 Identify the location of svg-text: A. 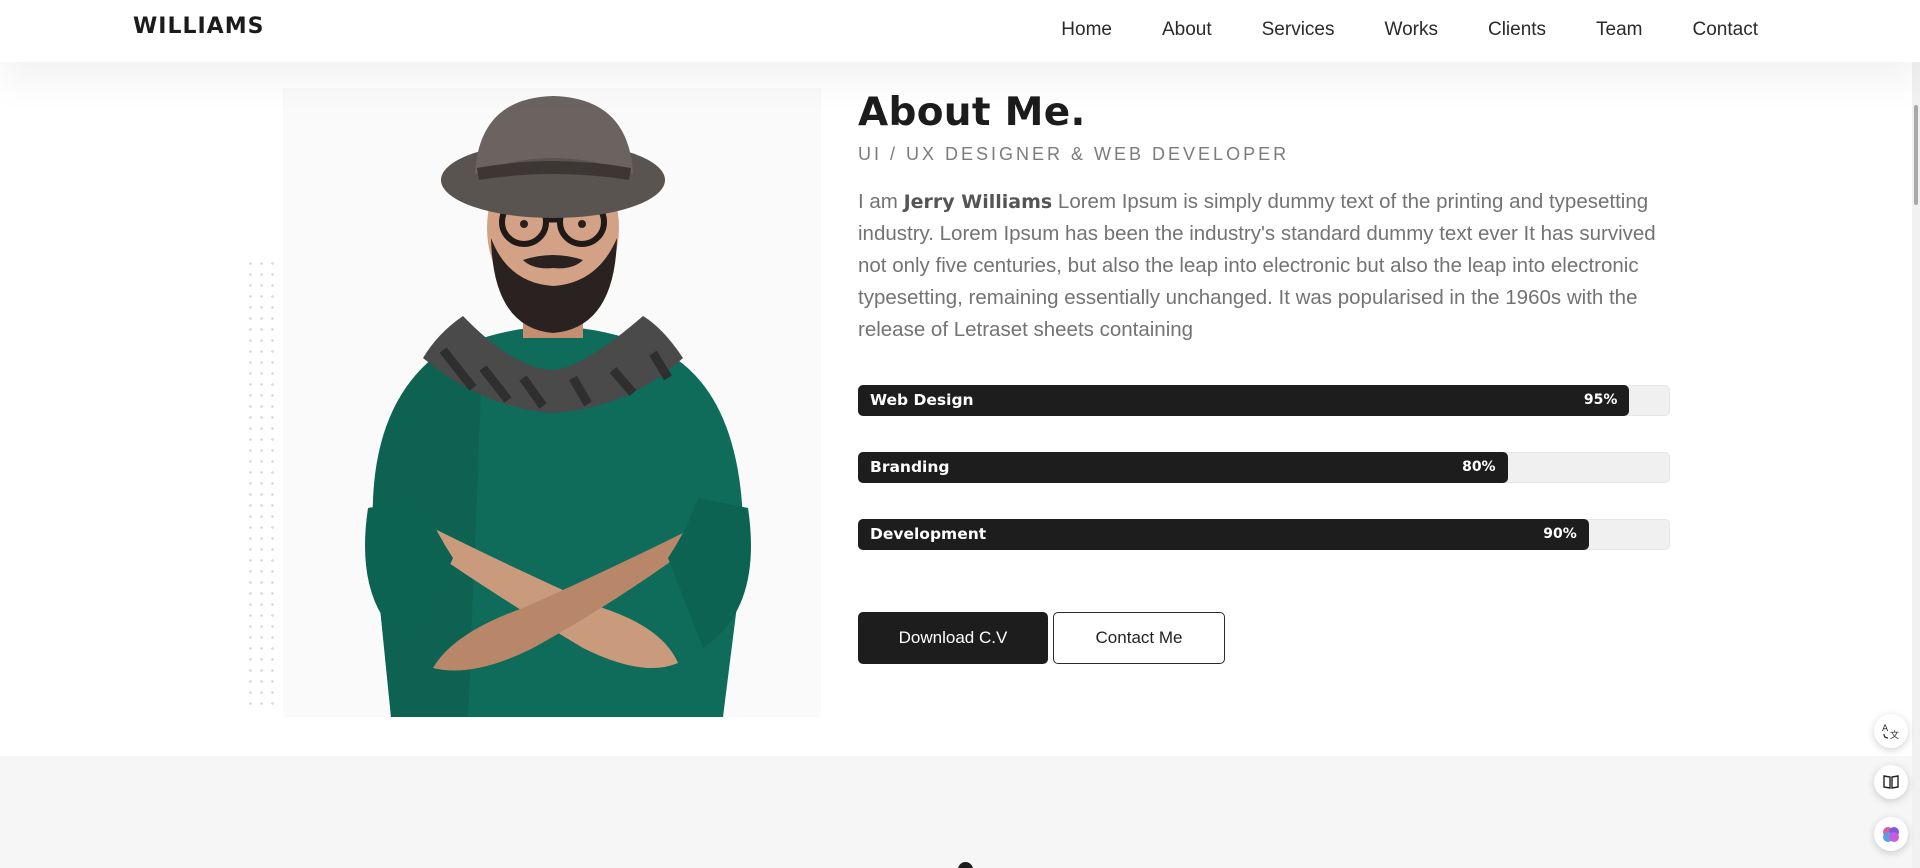
(1885, 729).